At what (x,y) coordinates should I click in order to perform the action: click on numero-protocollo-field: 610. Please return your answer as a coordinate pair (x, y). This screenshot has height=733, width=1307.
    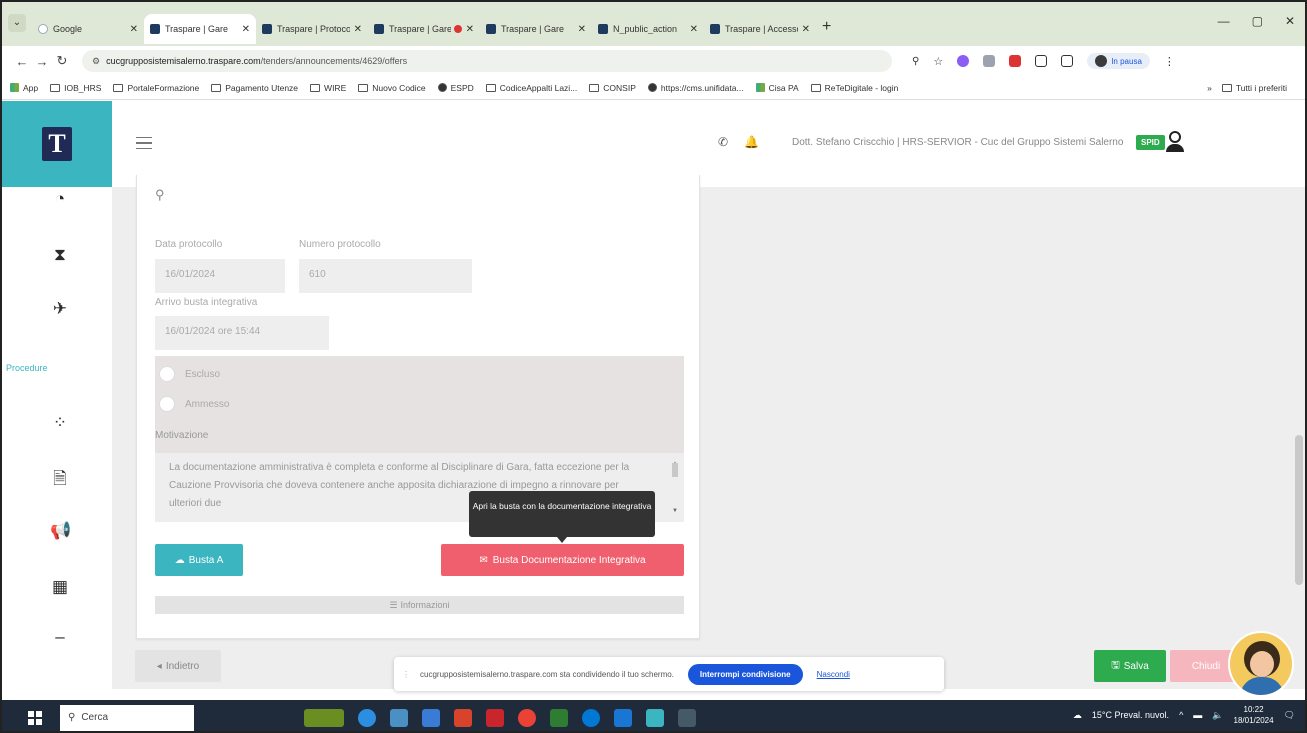
    Looking at the image, I should click on (385, 276).